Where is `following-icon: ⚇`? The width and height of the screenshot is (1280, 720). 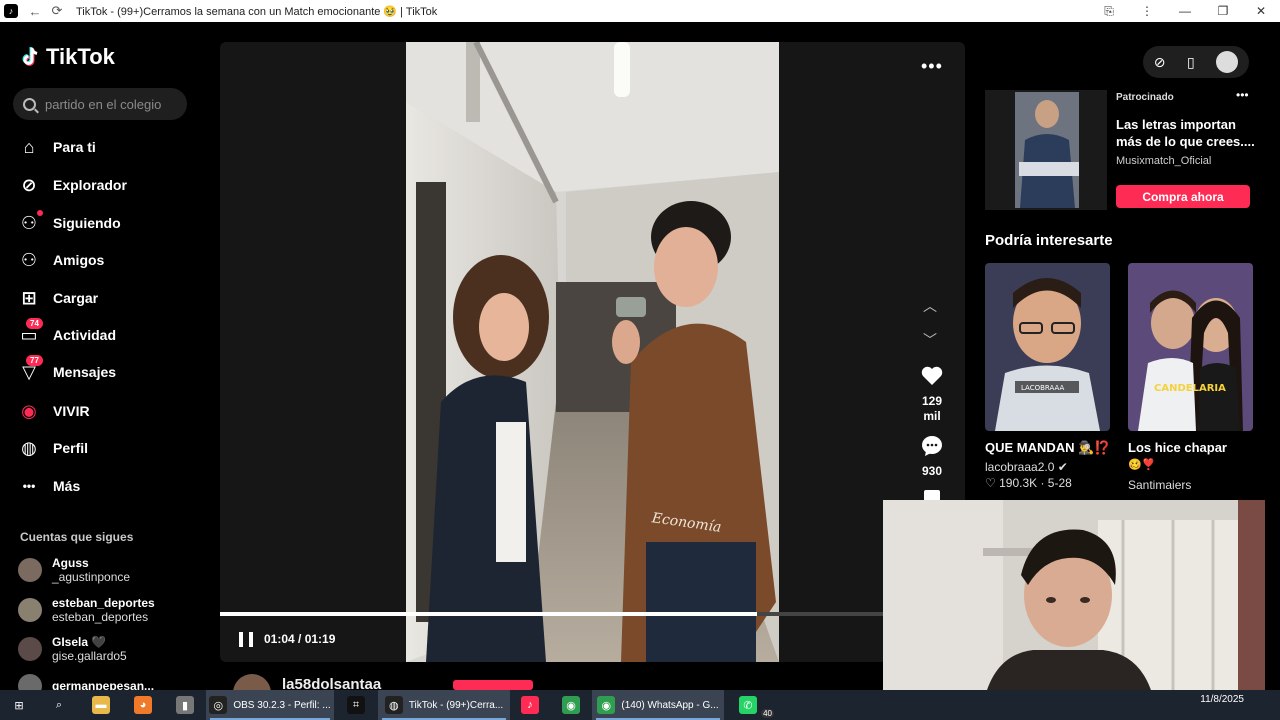
following-icon: ⚇ is located at coordinates (30, 222).